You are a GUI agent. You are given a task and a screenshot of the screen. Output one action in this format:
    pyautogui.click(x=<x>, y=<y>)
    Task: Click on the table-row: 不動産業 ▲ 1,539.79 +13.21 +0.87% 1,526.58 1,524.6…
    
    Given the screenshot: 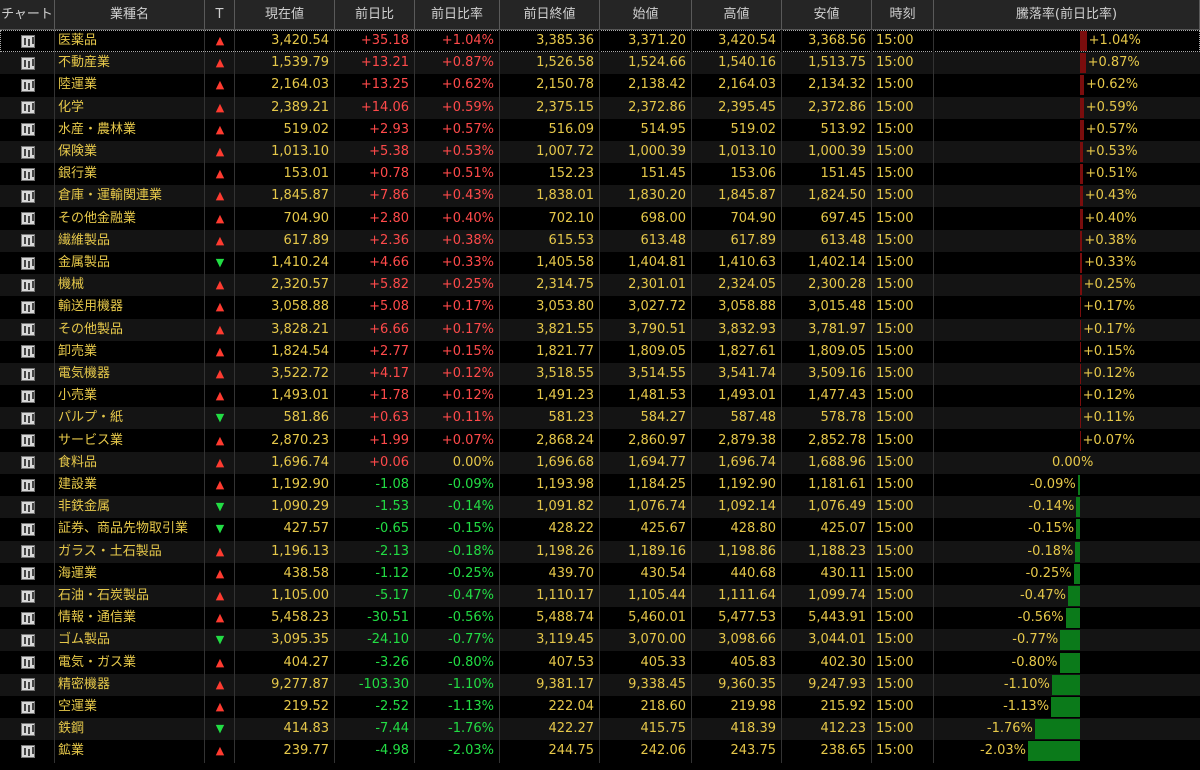 What is the action you would take?
    pyautogui.click(x=600, y=63)
    